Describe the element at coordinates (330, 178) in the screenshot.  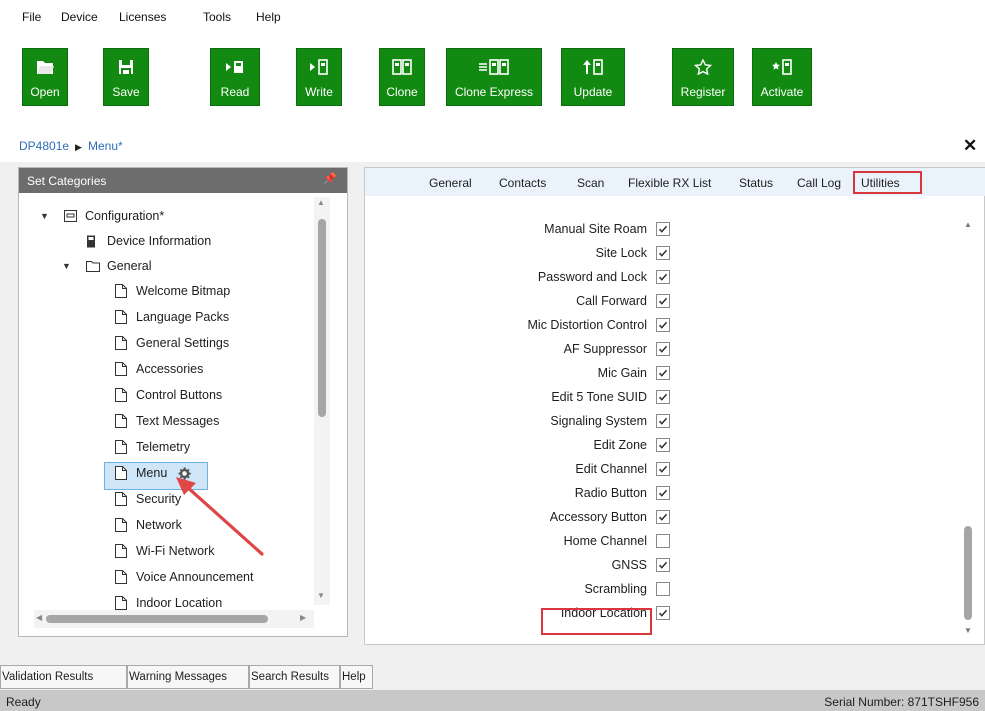
I see `pin-icon: 📌` at that location.